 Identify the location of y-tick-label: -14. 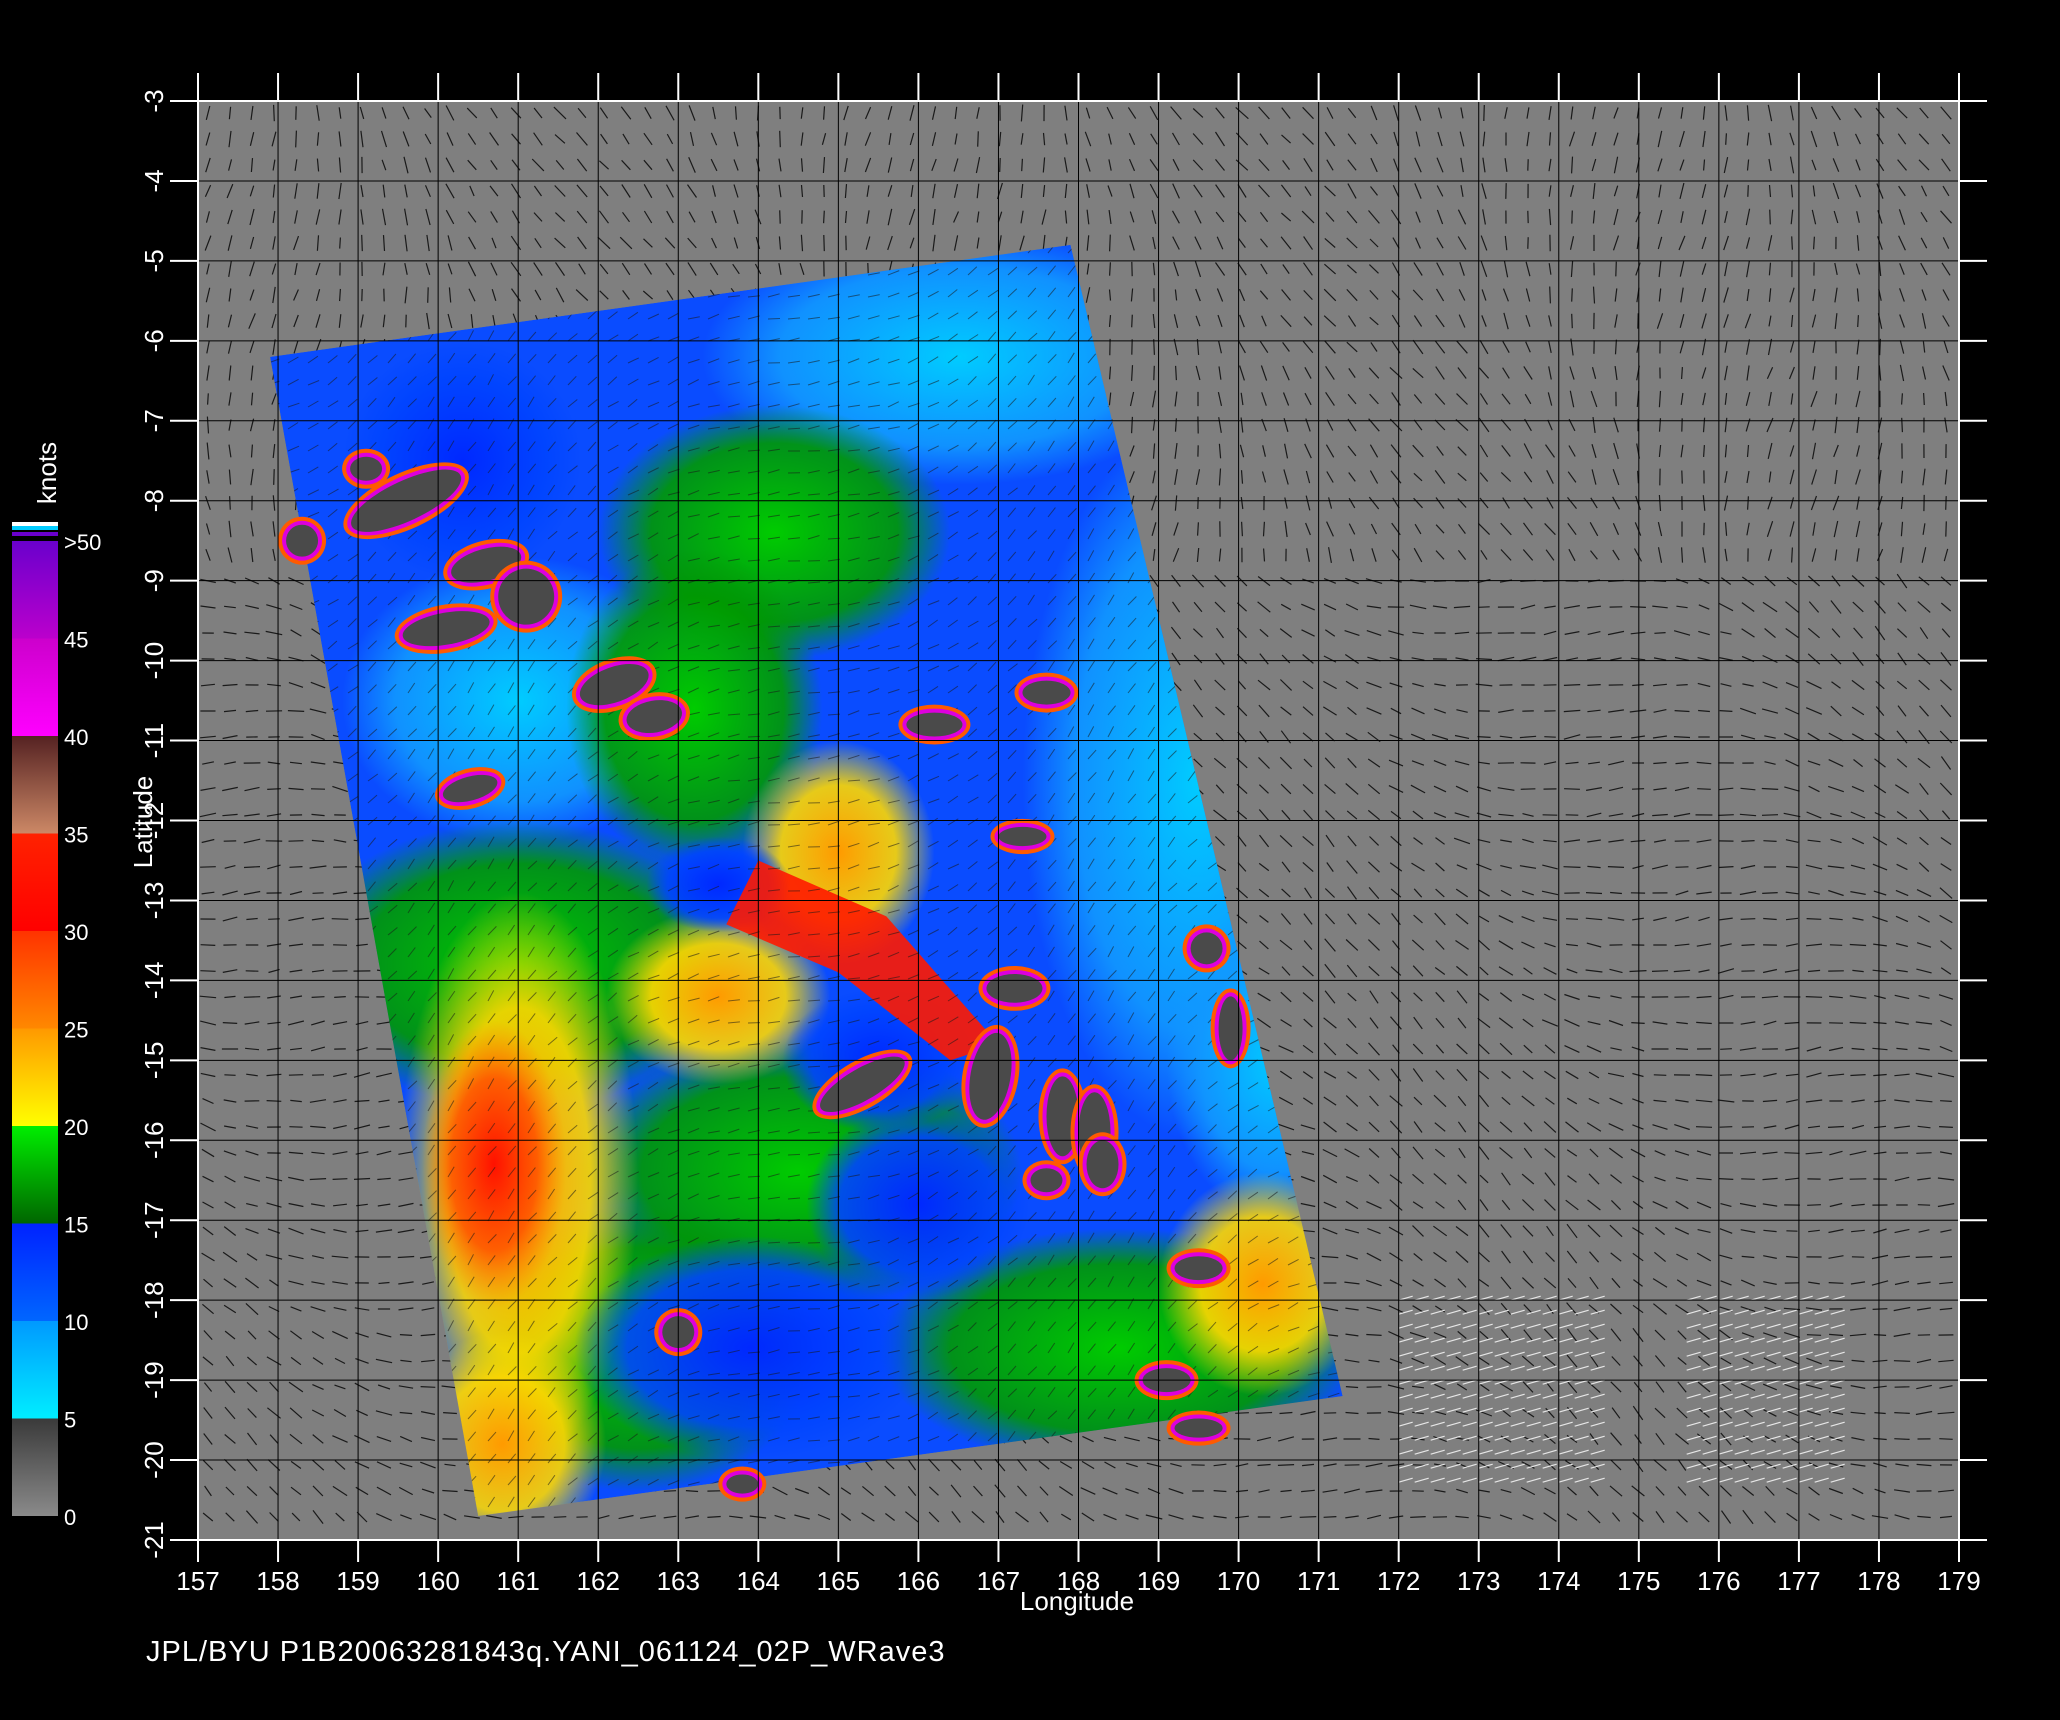
(154, 981).